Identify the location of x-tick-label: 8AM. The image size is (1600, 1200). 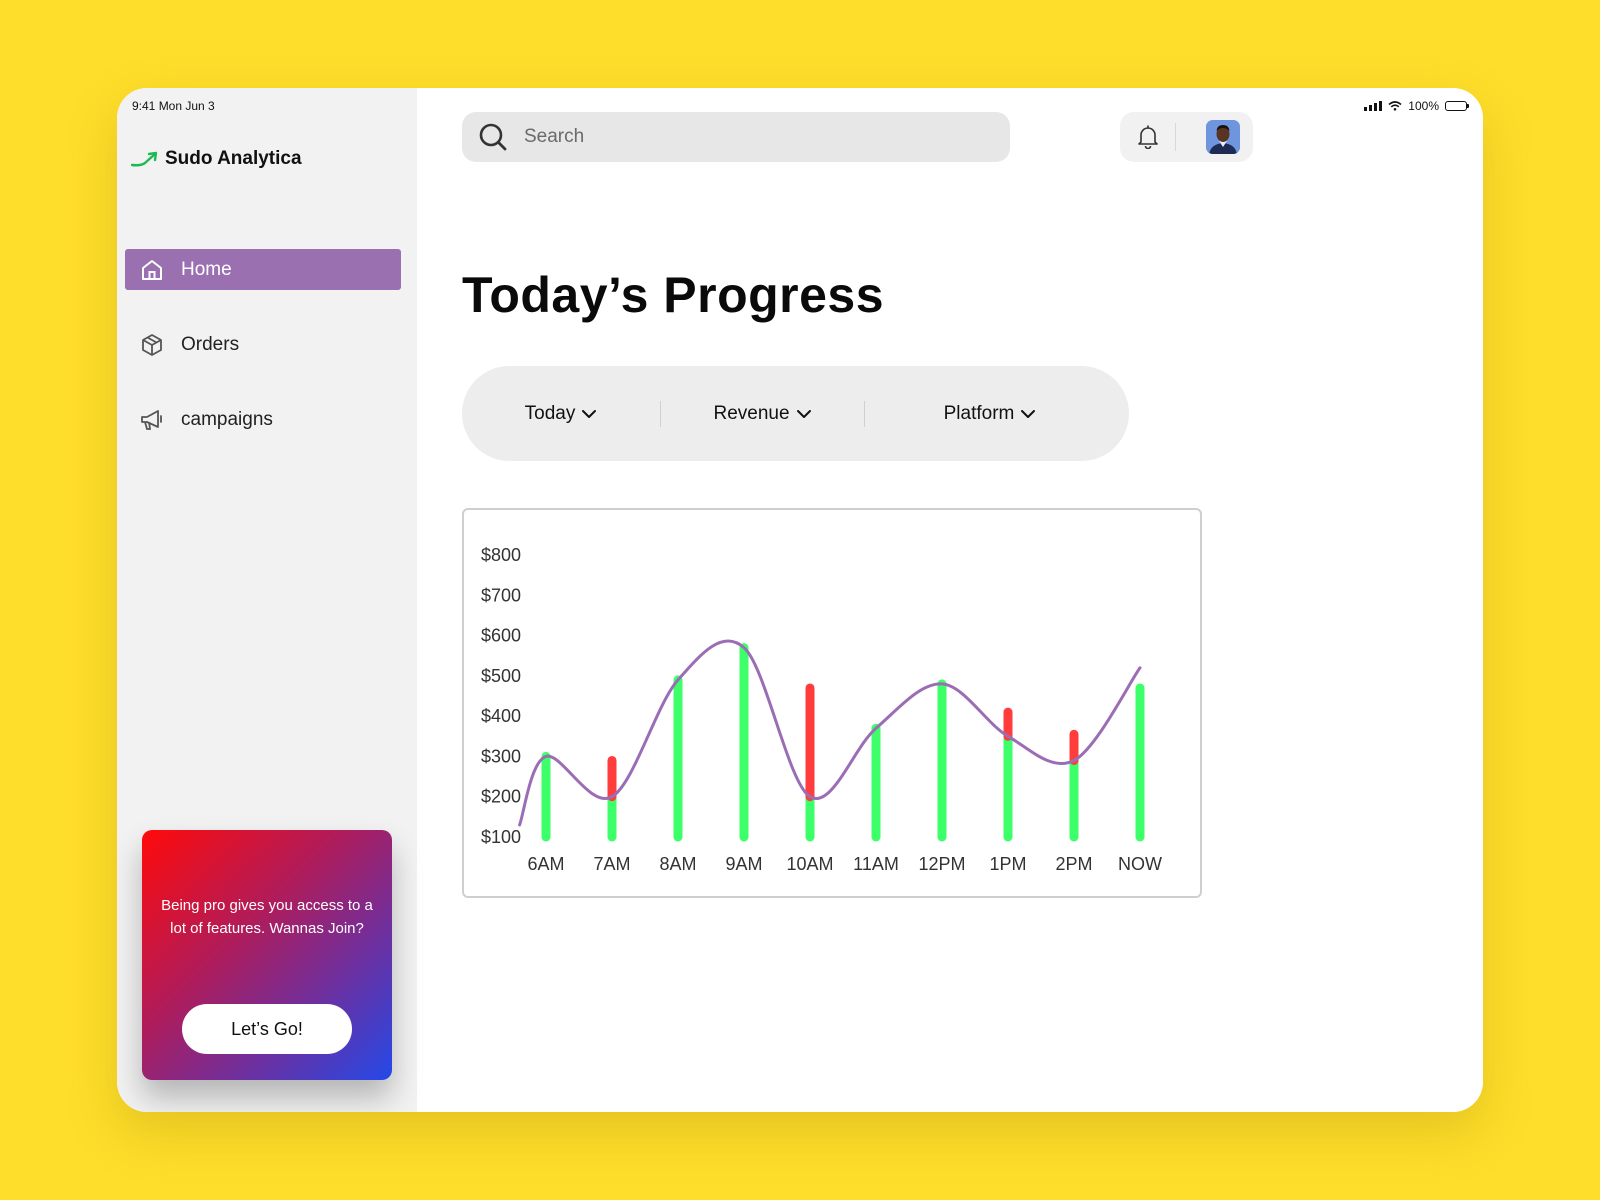
(677, 864).